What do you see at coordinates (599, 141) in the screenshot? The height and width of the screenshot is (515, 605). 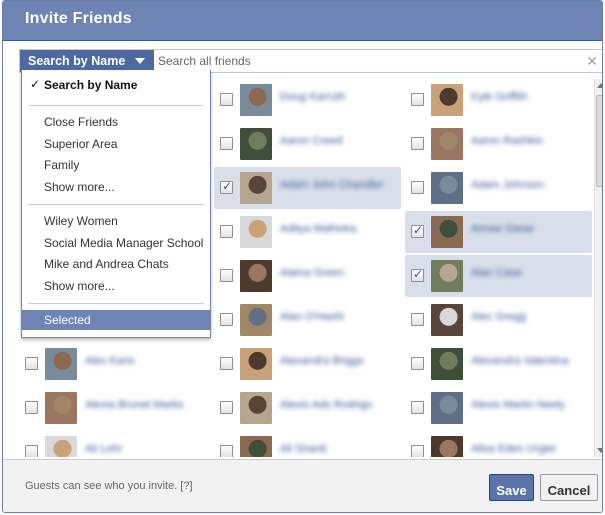 I see `scrollbar-thumb` at bounding box center [599, 141].